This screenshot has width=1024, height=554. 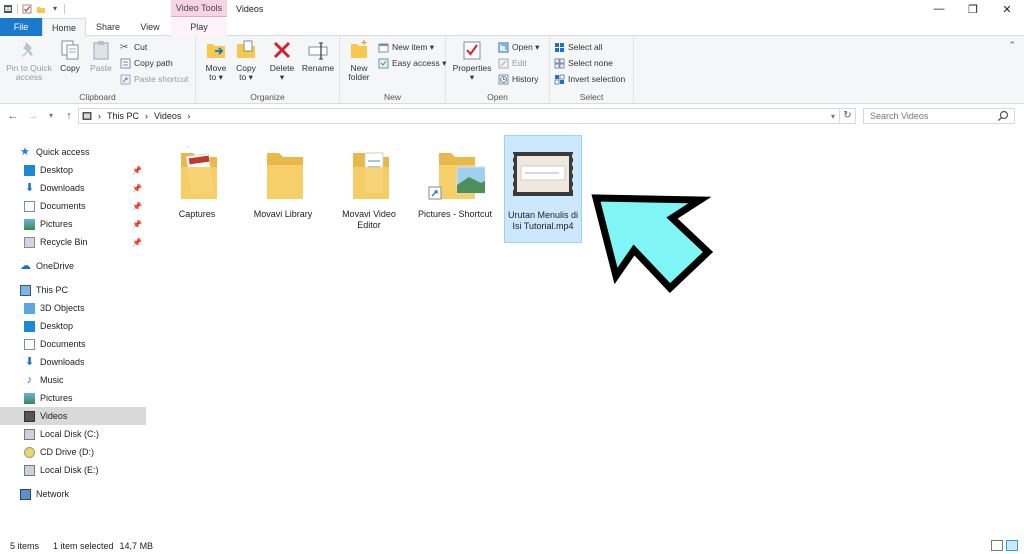 I want to click on nav-pc-pictures: Pictures, so click(x=73, y=398).